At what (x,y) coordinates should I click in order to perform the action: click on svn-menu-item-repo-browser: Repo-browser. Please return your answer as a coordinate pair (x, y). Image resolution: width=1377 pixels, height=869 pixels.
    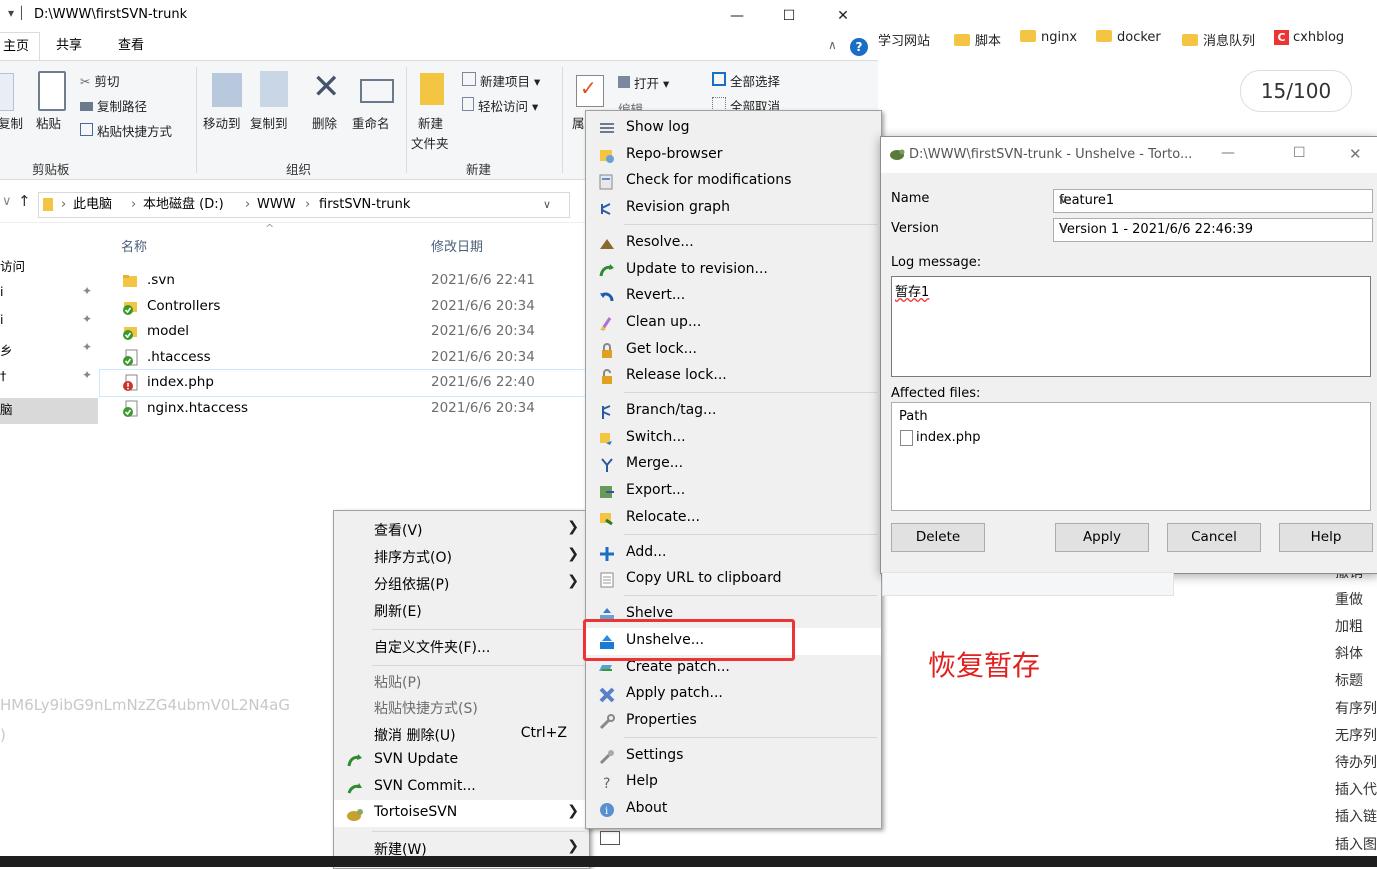
    Looking at the image, I should click on (733, 155).